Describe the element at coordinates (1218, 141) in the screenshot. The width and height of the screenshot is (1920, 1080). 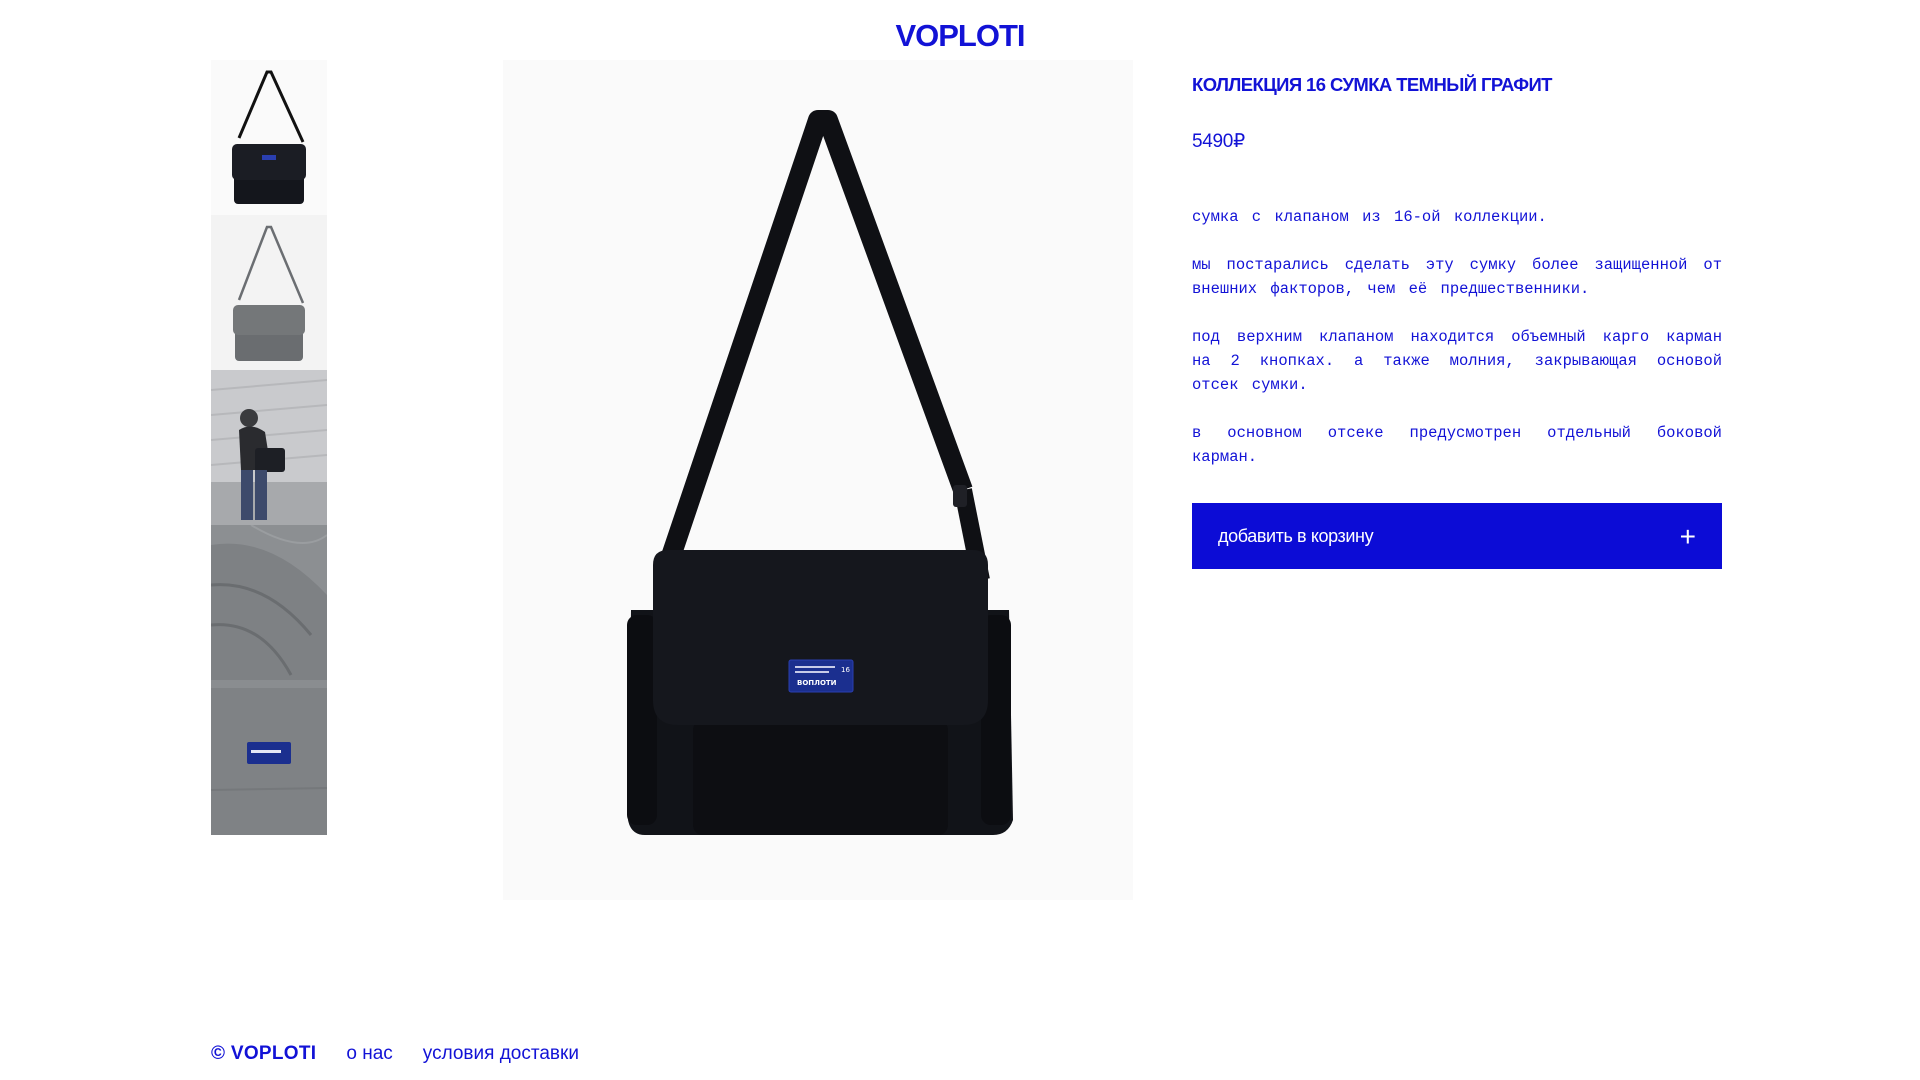
I see `product-price: 5490₽` at that location.